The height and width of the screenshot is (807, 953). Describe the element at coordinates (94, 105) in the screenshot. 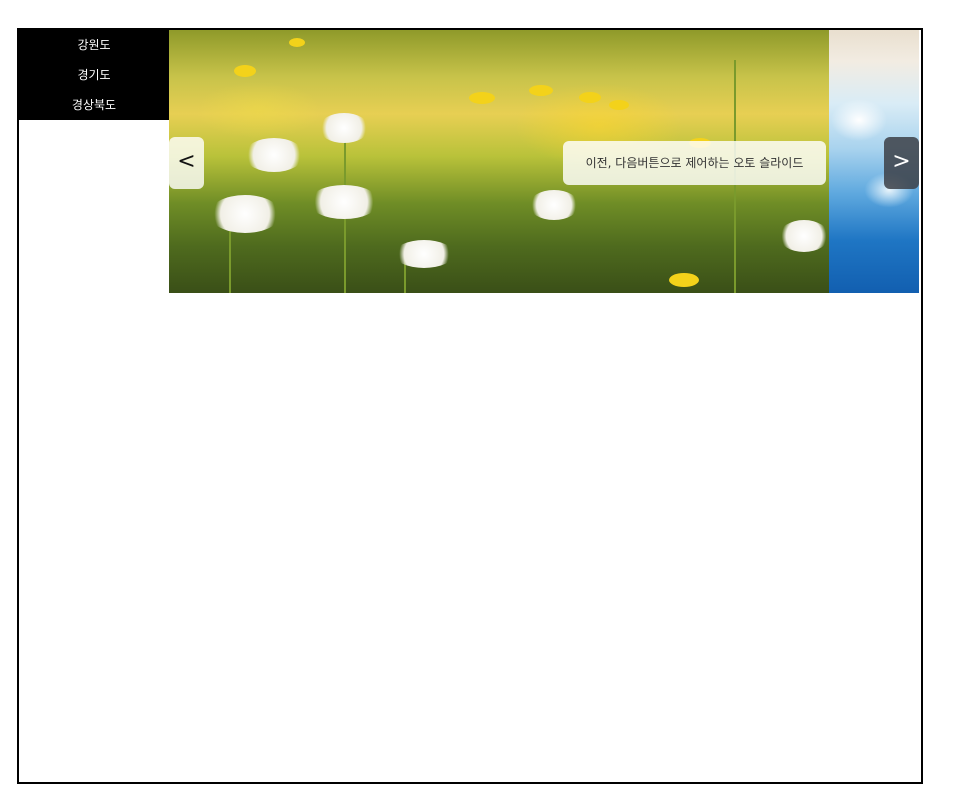

I see `menu-item-gyeongbuk: 경상북도` at that location.